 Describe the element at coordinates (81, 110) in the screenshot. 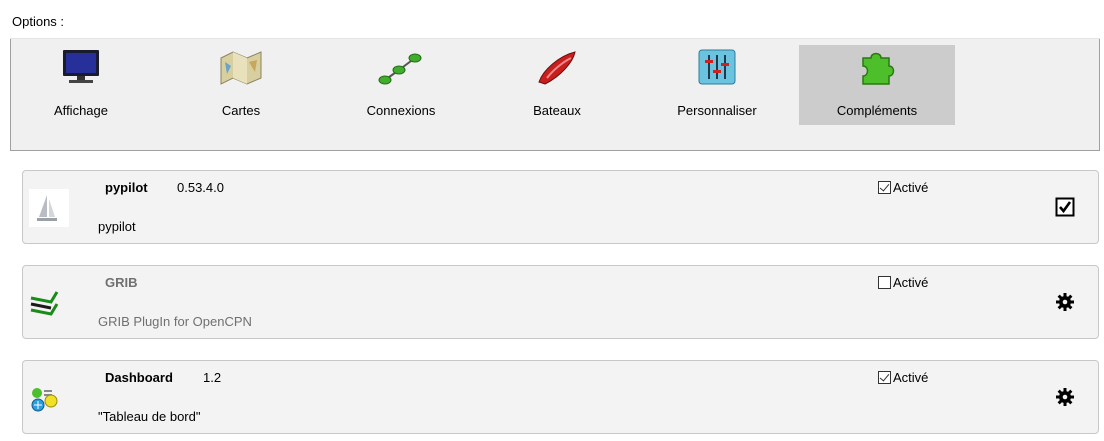

I see `tab-affichage-label: Affichage` at that location.